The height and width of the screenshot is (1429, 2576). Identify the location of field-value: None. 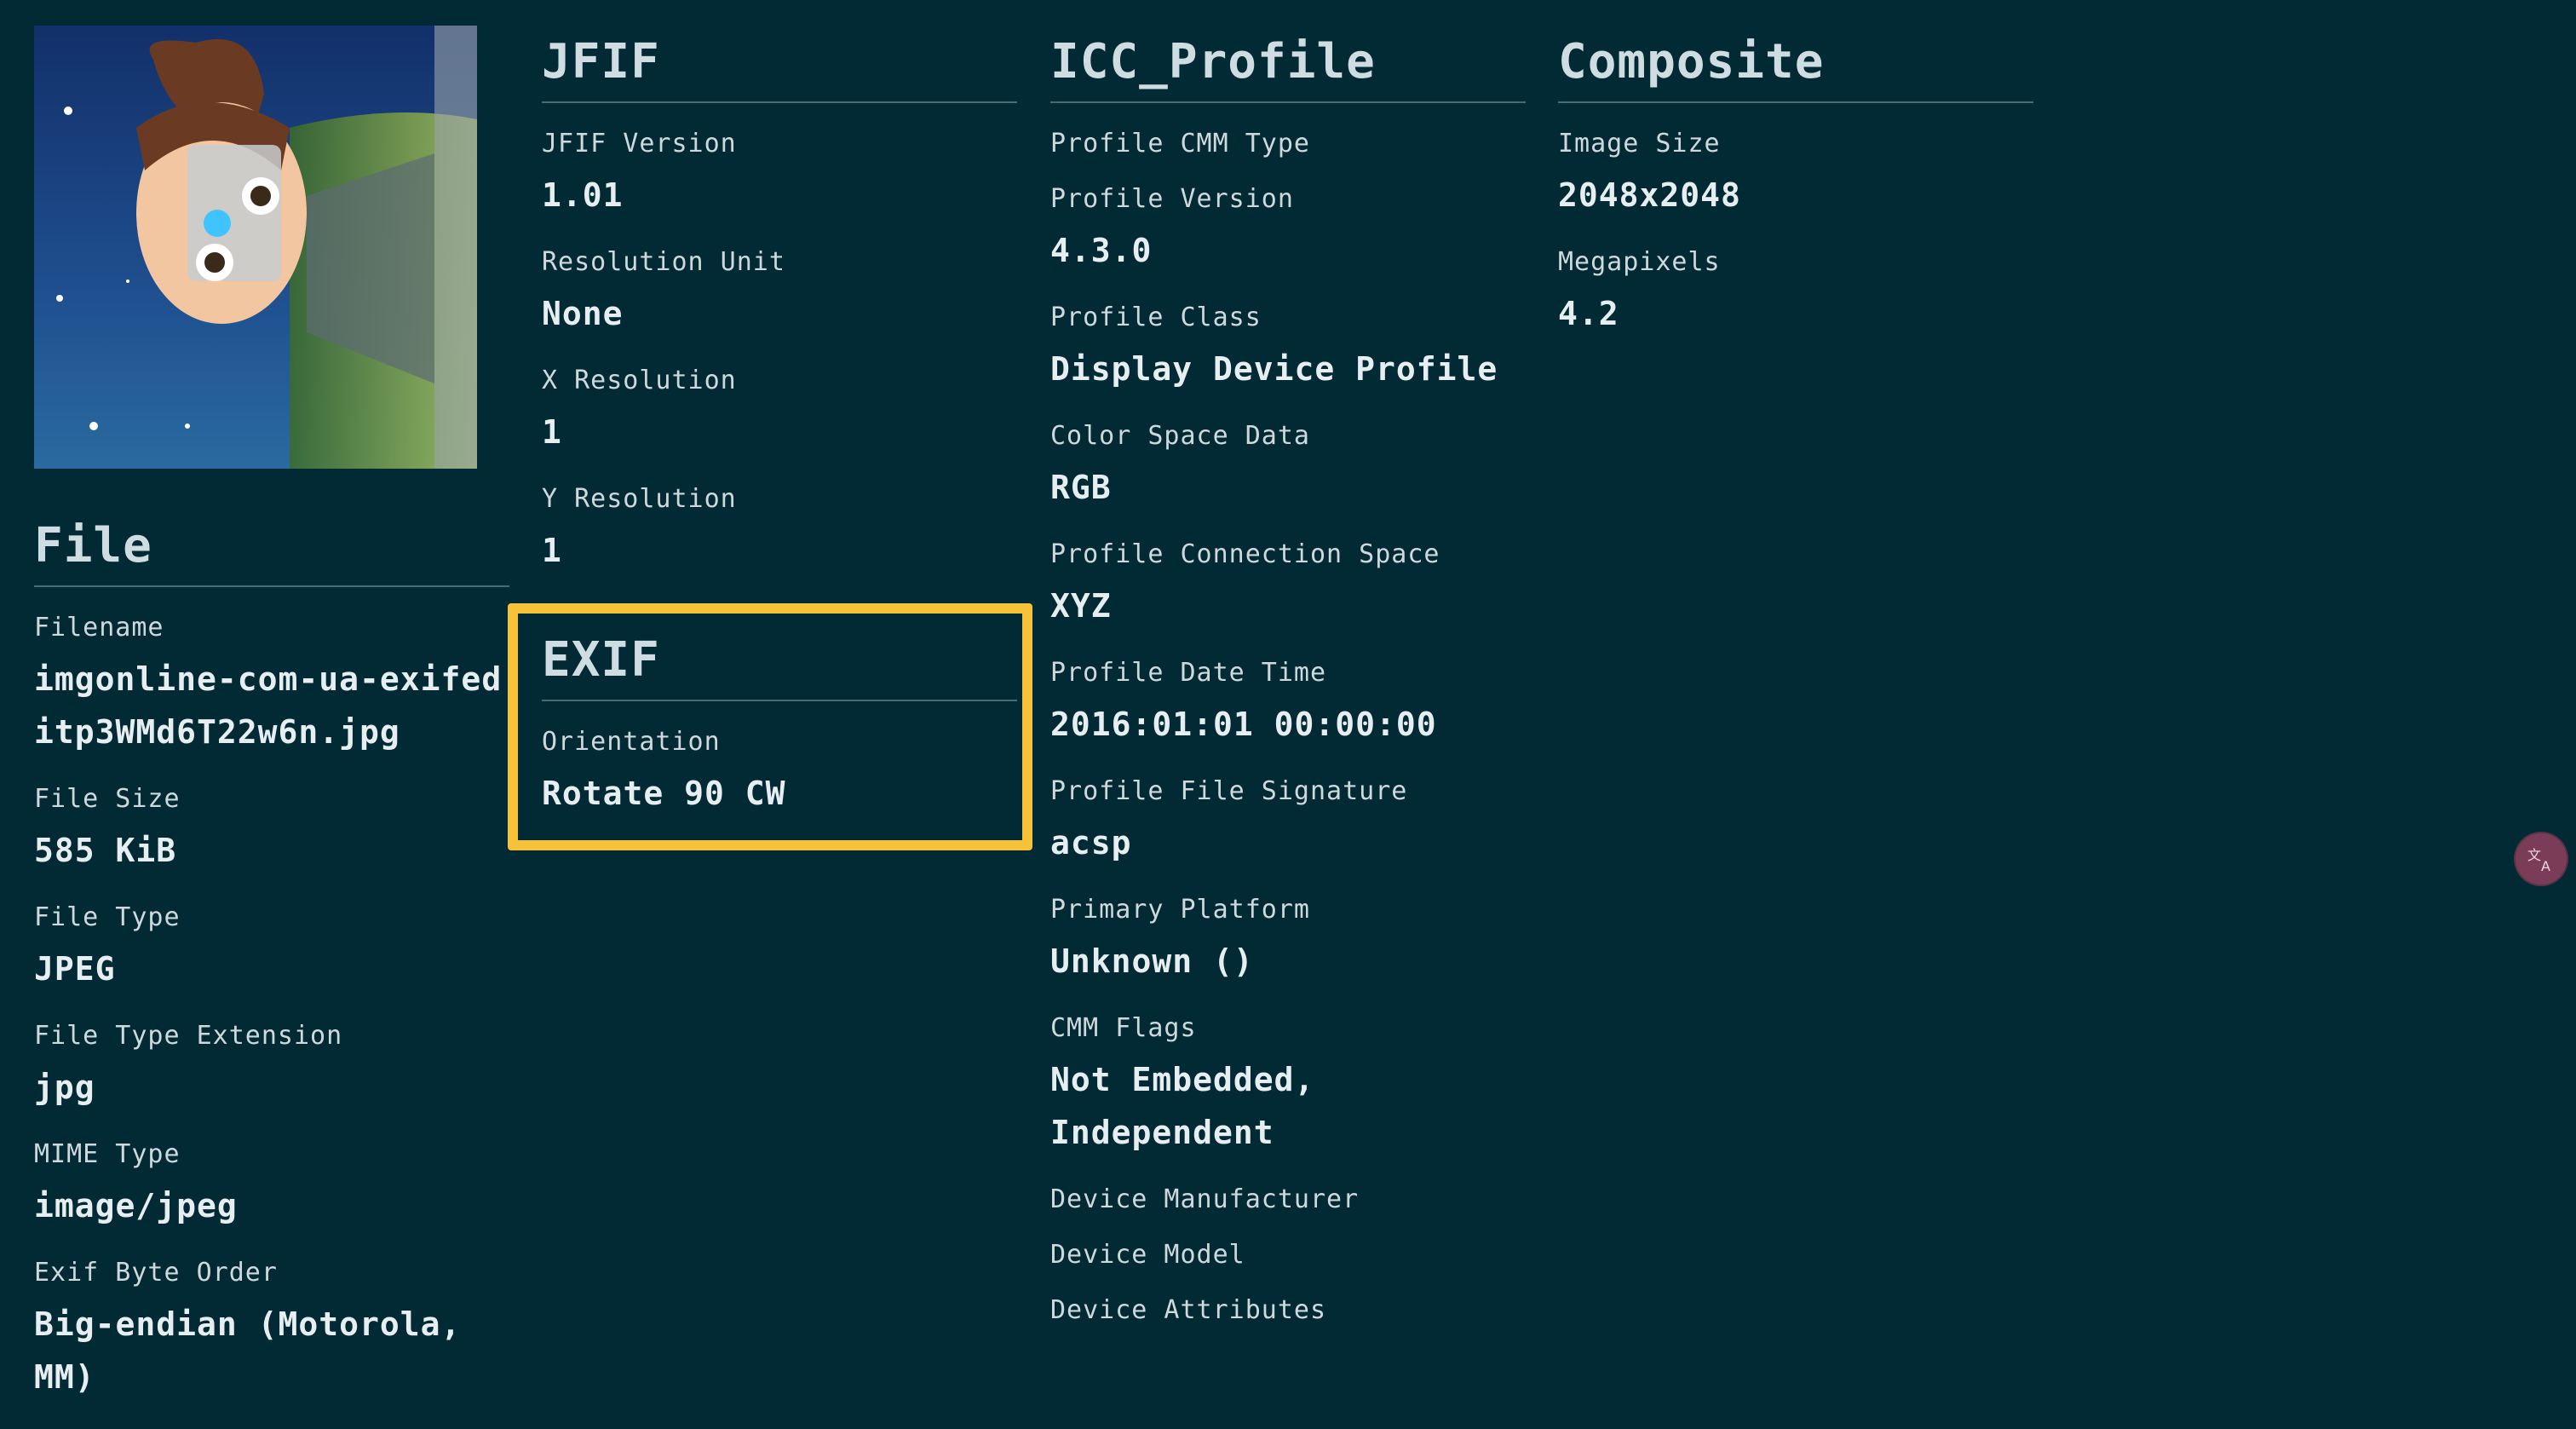
(583, 313).